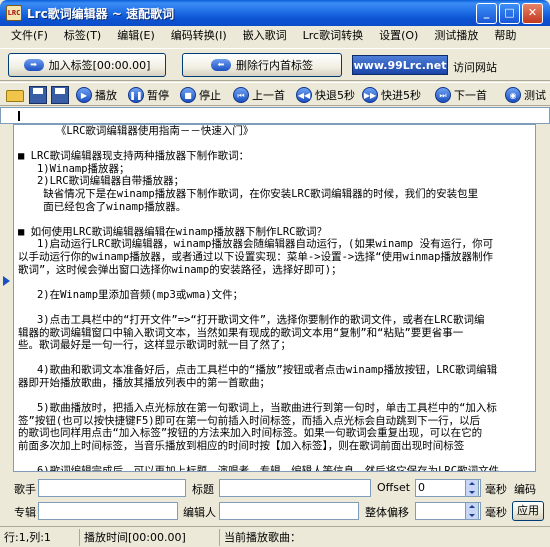 The height and width of the screenshot is (547, 550). Describe the element at coordinates (82, 36) in the screenshot. I see `menu-tag: 标签(T)` at that location.